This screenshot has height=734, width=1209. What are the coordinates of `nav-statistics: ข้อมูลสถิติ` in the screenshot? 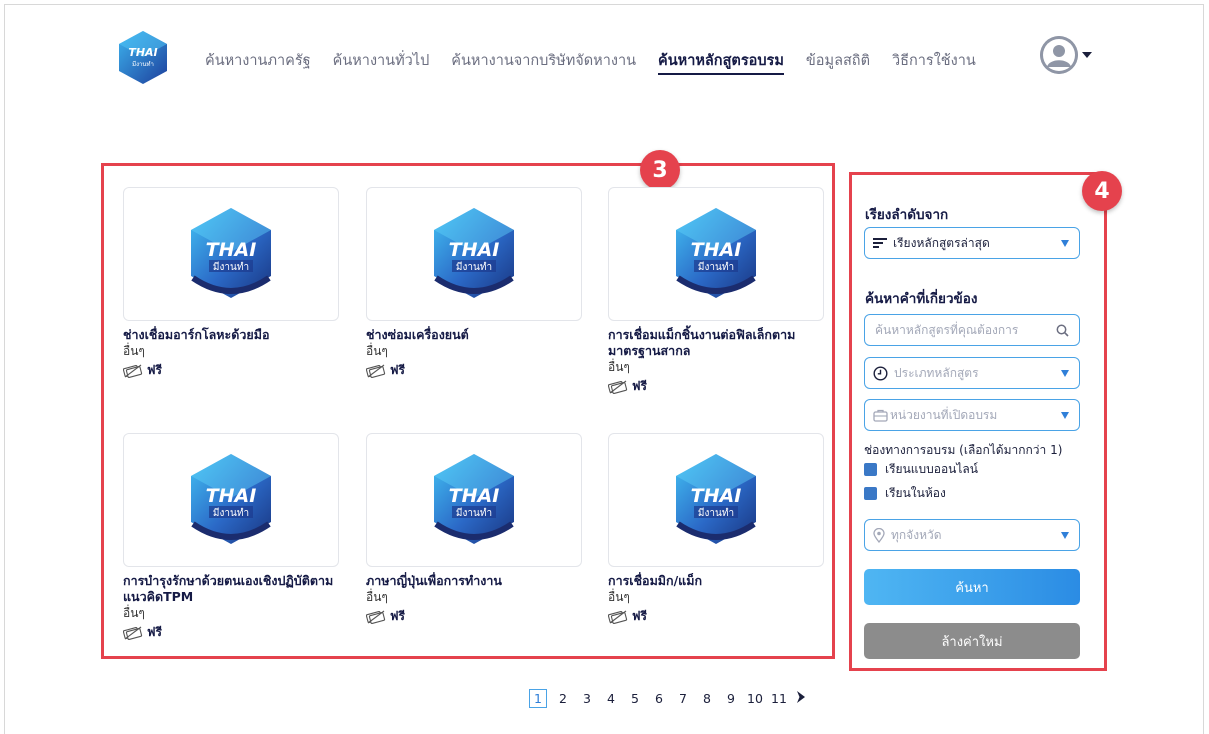 It's located at (838, 62).